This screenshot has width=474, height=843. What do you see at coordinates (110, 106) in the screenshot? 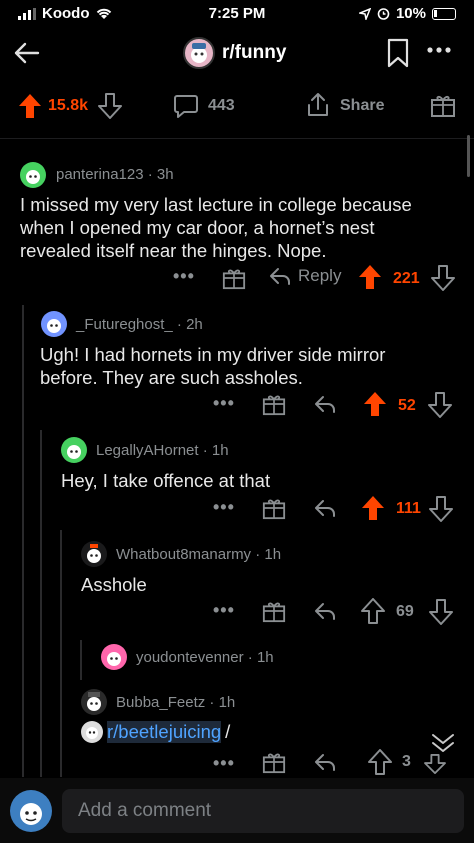
I see `post-downvote-icon` at bounding box center [110, 106].